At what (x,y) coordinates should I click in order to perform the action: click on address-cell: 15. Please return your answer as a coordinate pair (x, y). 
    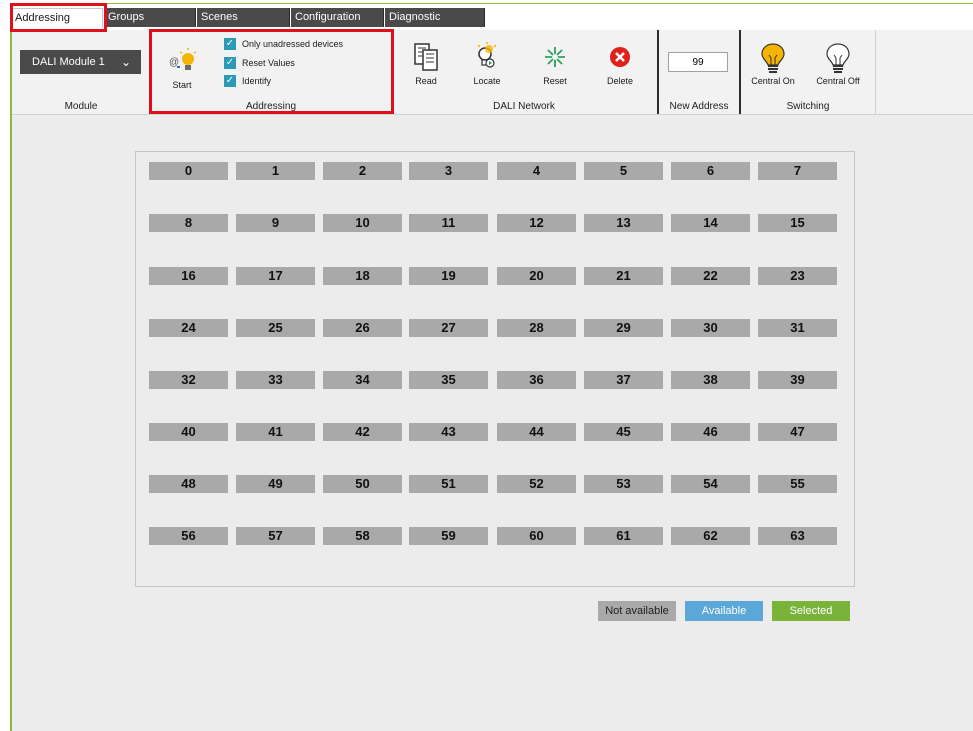
    Looking at the image, I should click on (797, 223).